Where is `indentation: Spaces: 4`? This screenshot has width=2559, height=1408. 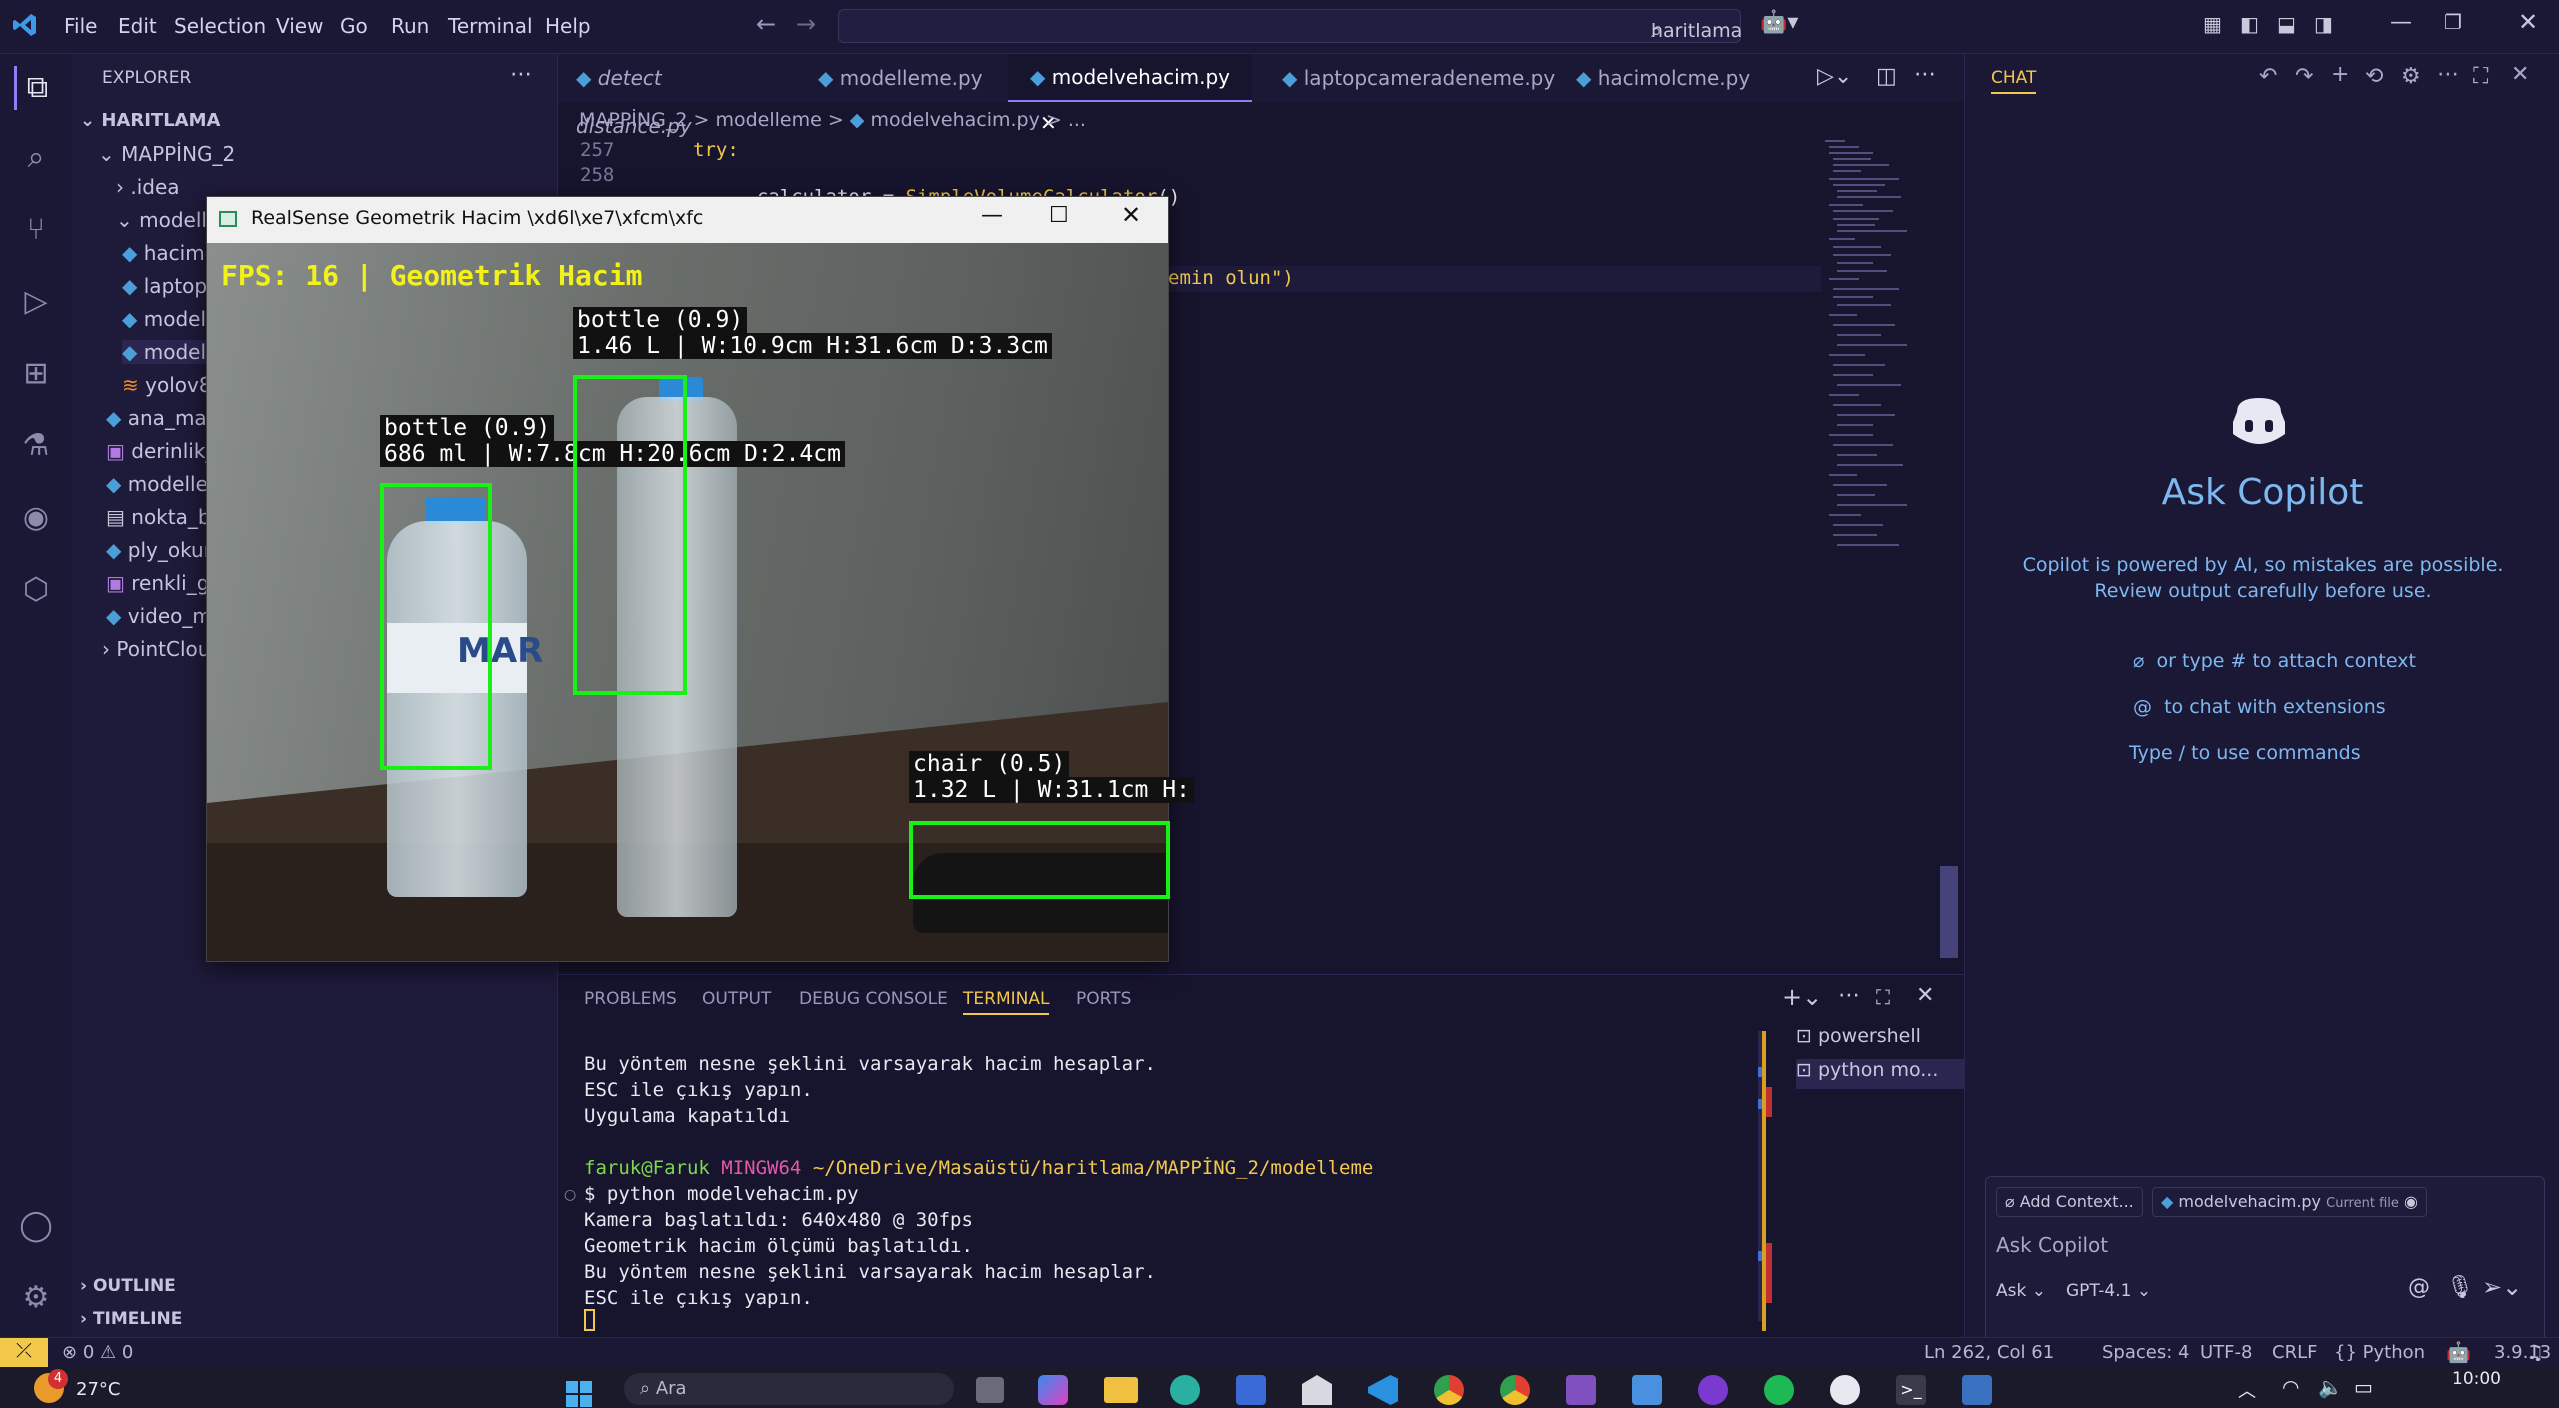 indentation: Spaces: 4 is located at coordinates (2145, 1352).